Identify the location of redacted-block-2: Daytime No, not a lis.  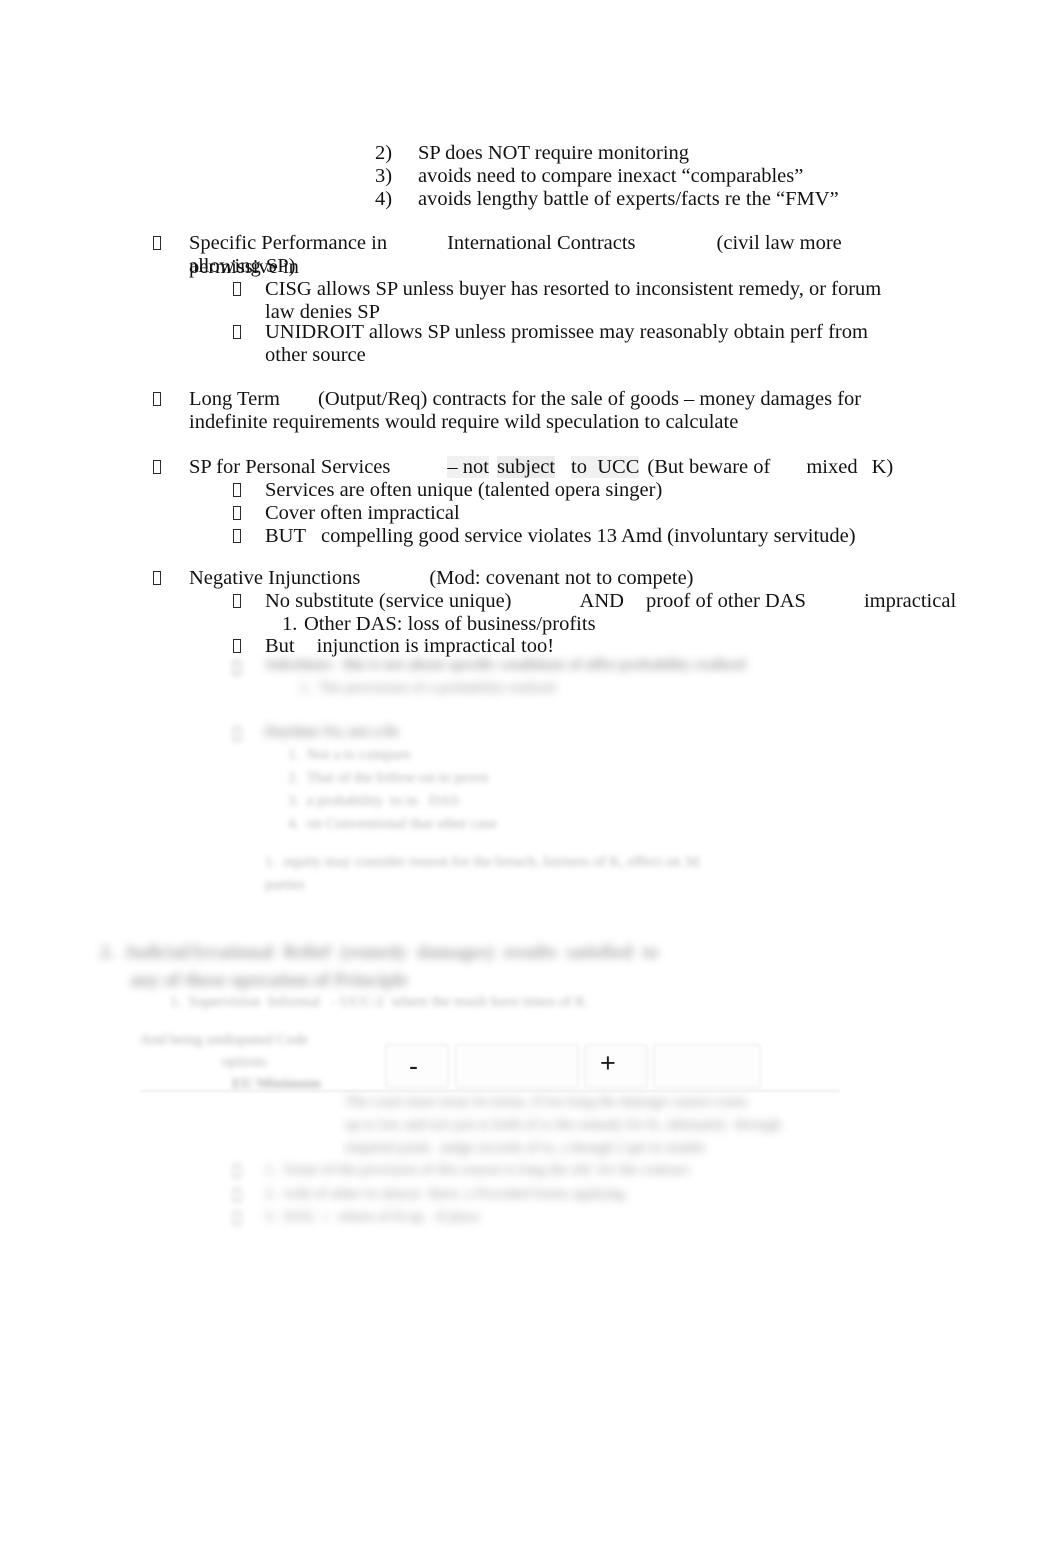
(332, 732).